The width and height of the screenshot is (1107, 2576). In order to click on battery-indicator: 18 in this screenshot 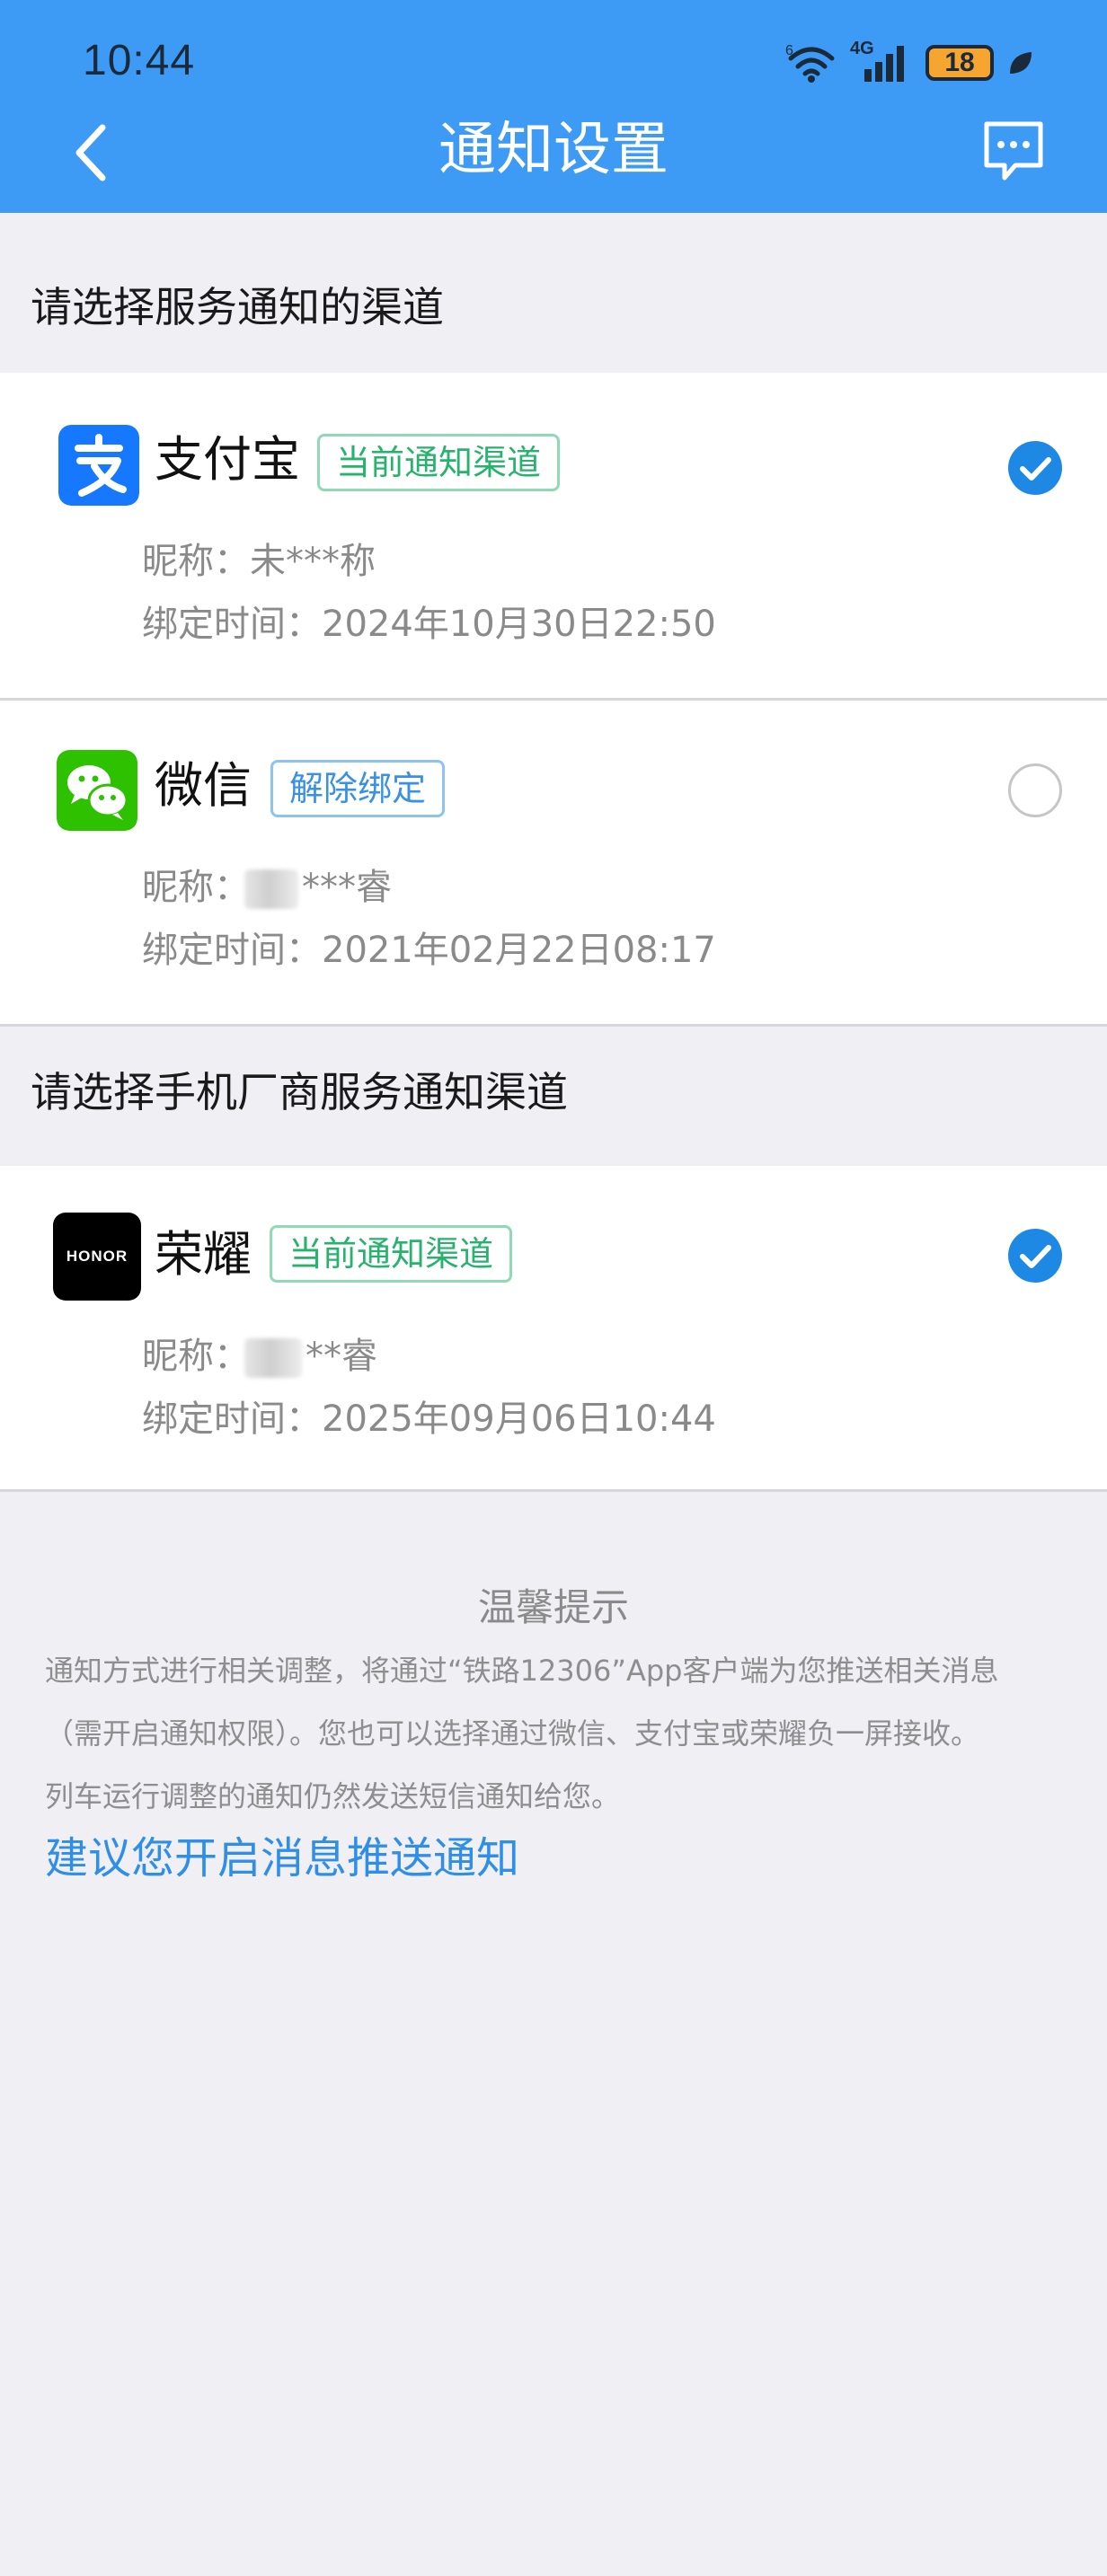, I will do `click(959, 63)`.